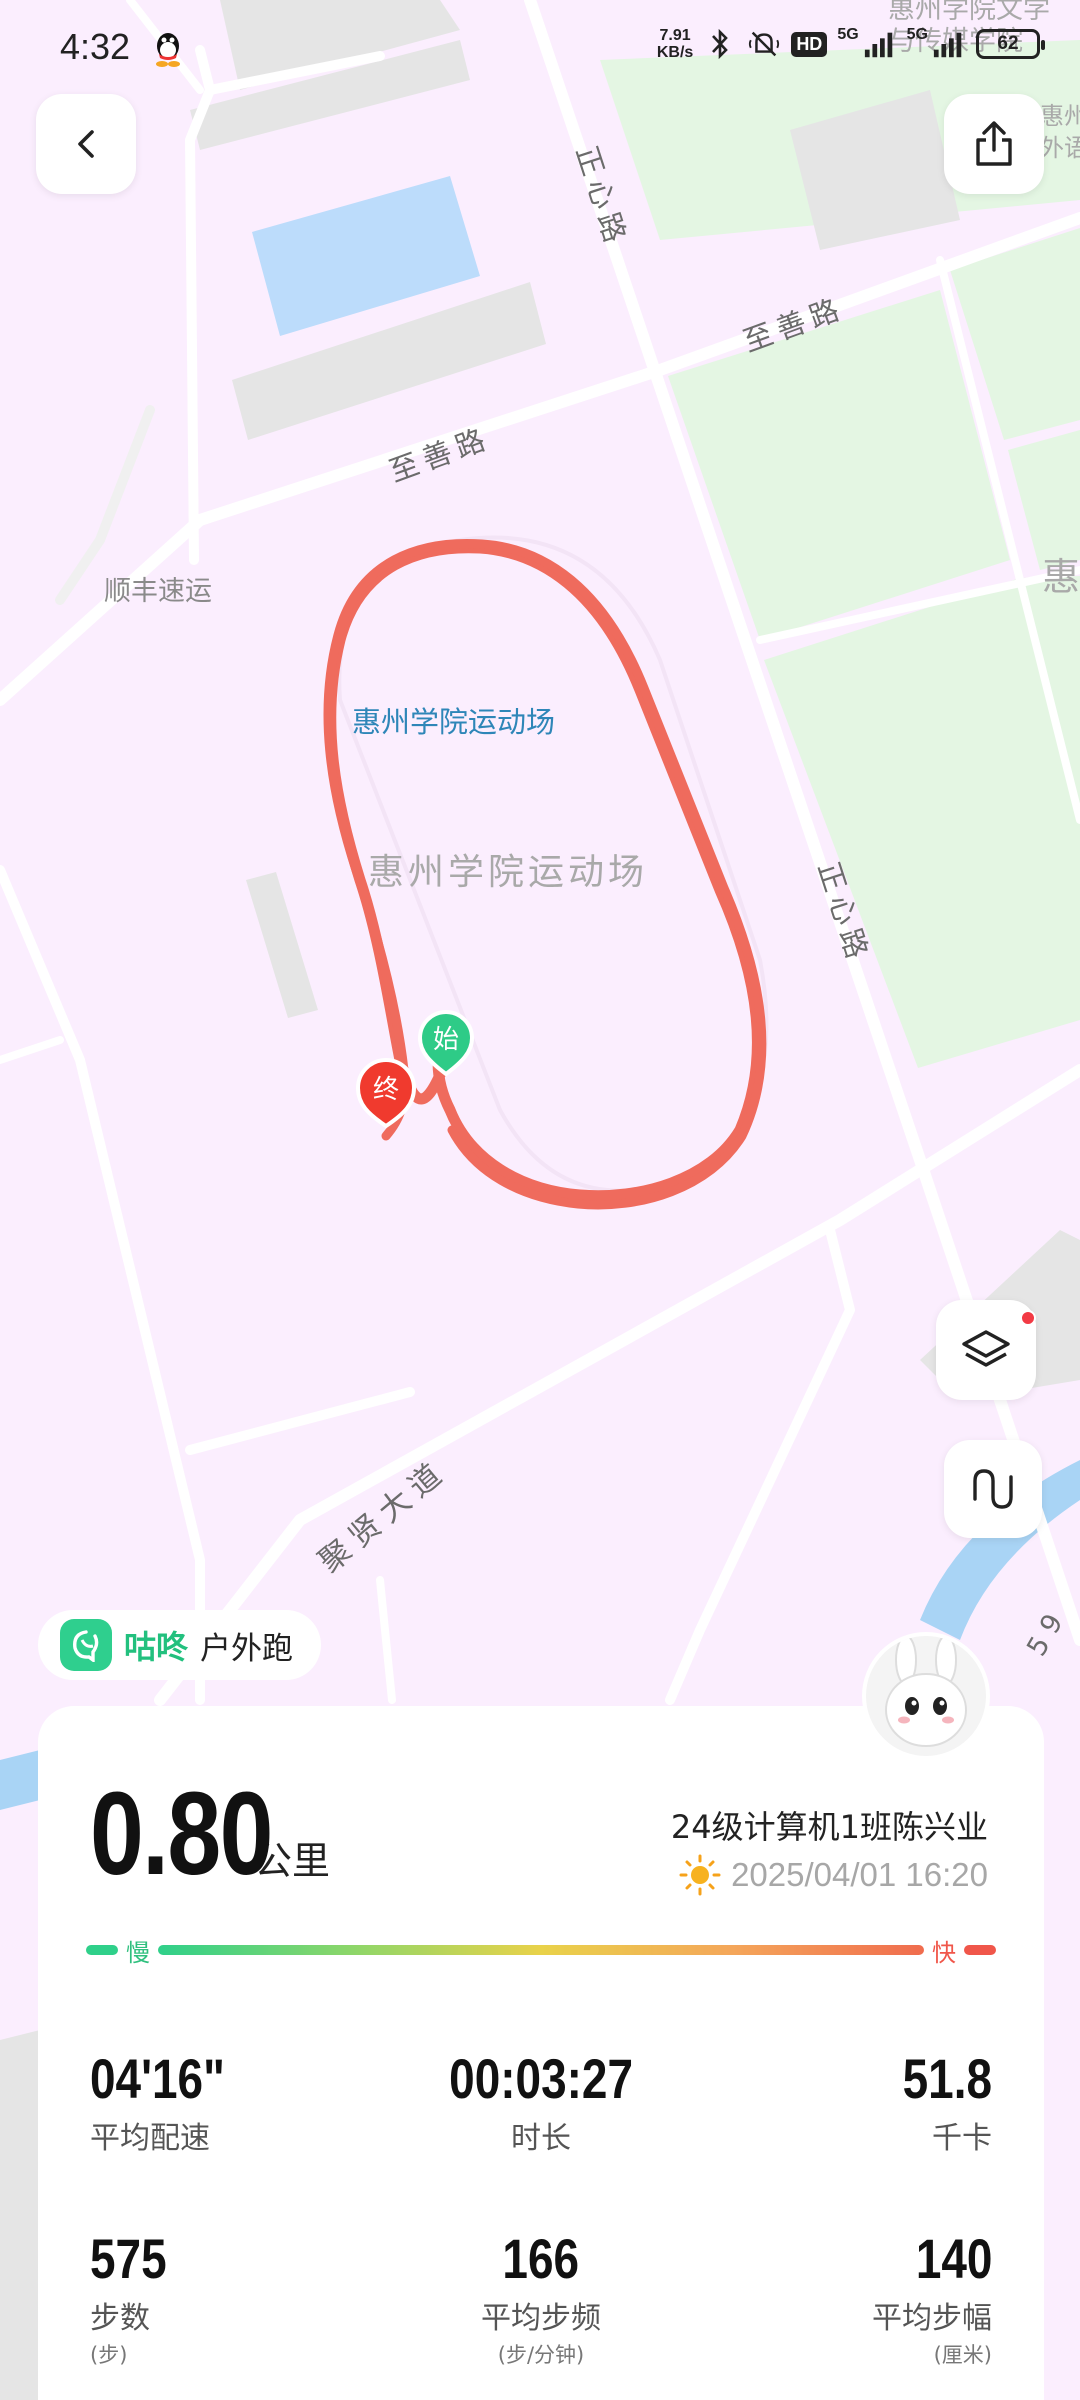  What do you see at coordinates (150, 2138) in the screenshot?
I see `stat-label: 平均配速` at bounding box center [150, 2138].